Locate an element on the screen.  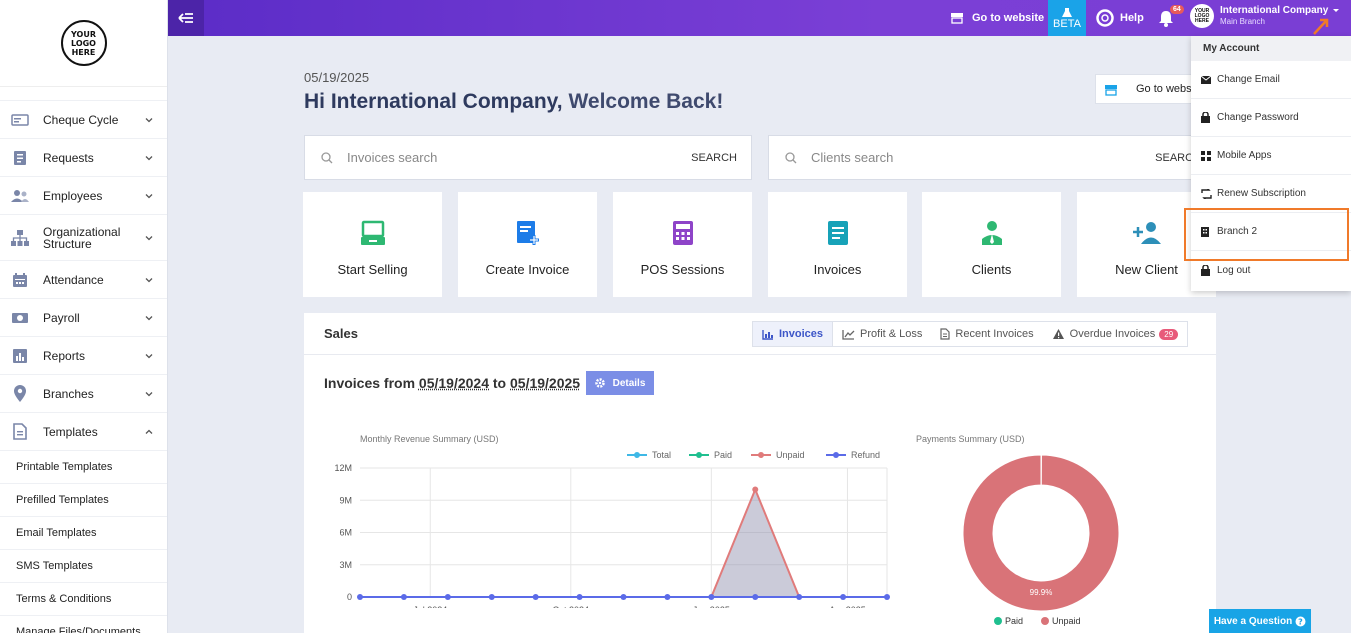
x-tick-label: Jan 2025 is located at coordinates (711, 606).